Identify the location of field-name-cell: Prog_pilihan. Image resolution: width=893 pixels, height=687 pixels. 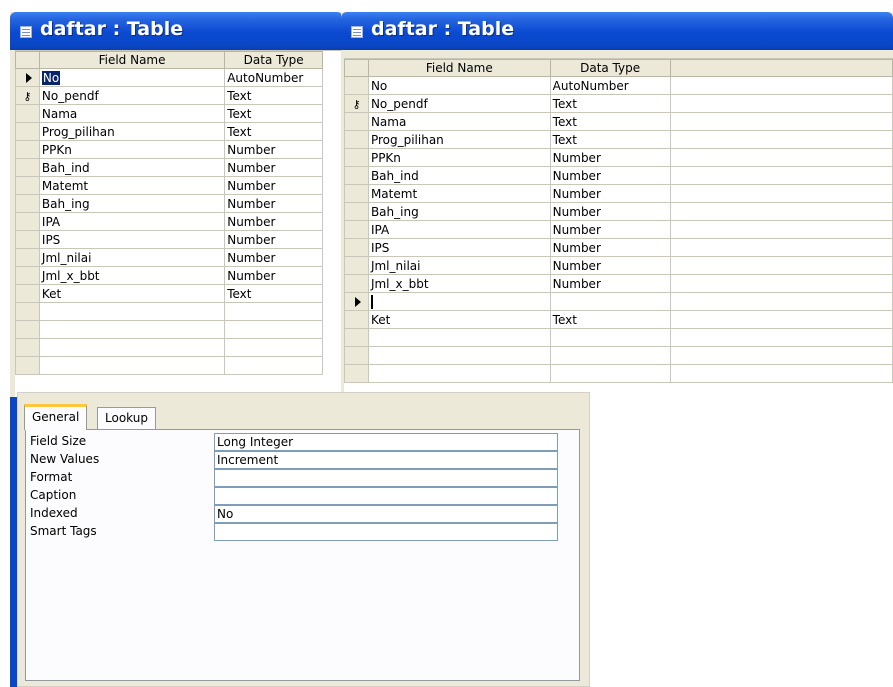
(132, 131).